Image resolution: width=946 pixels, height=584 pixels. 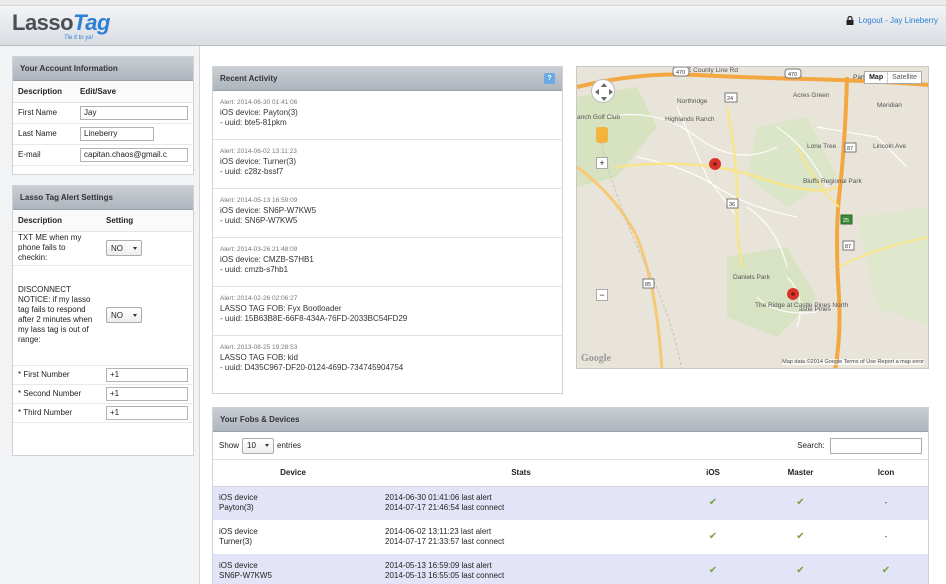 I want to click on fobs-devices-heading: Your Fobs & Devices, so click(x=570, y=420).